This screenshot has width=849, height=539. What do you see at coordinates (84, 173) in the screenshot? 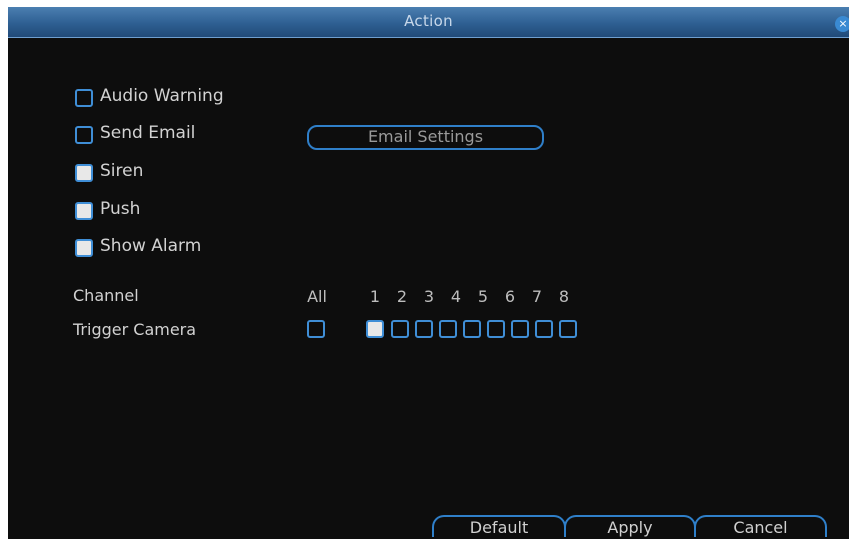
I see `siren-checkbox` at bounding box center [84, 173].